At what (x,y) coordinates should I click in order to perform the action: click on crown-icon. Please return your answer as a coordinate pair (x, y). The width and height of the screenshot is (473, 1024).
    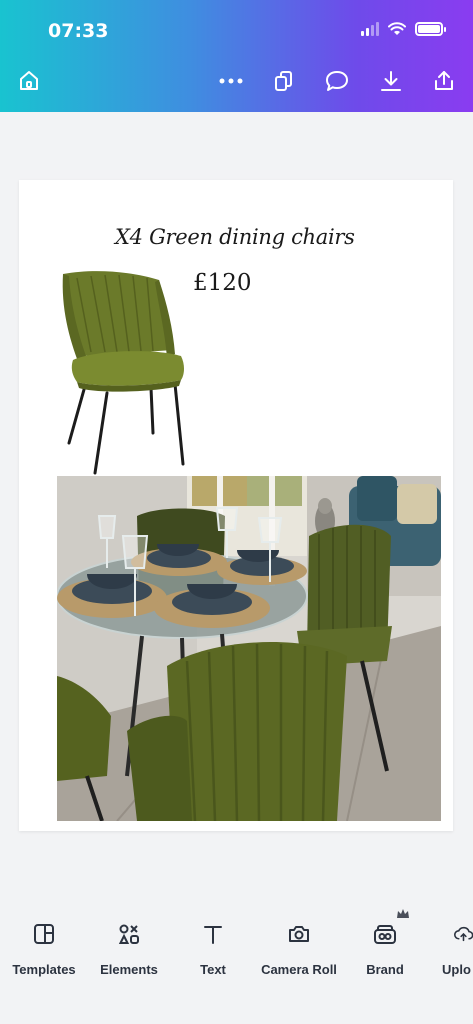
    Looking at the image, I should click on (403, 913).